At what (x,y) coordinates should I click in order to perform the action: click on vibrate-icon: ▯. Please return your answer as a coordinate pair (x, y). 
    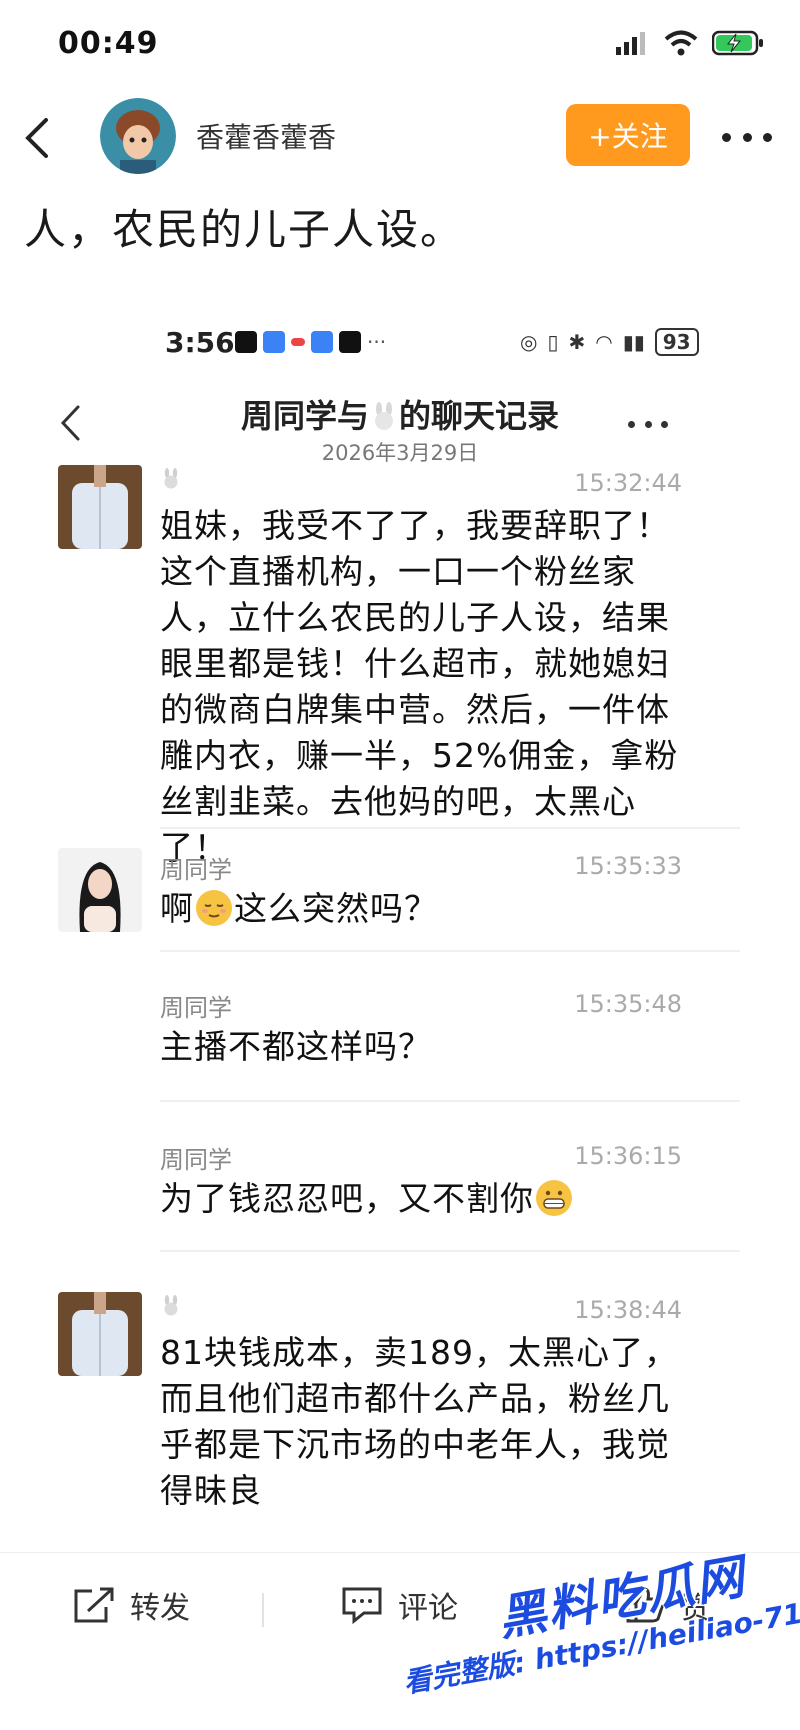
    Looking at the image, I should click on (553, 342).